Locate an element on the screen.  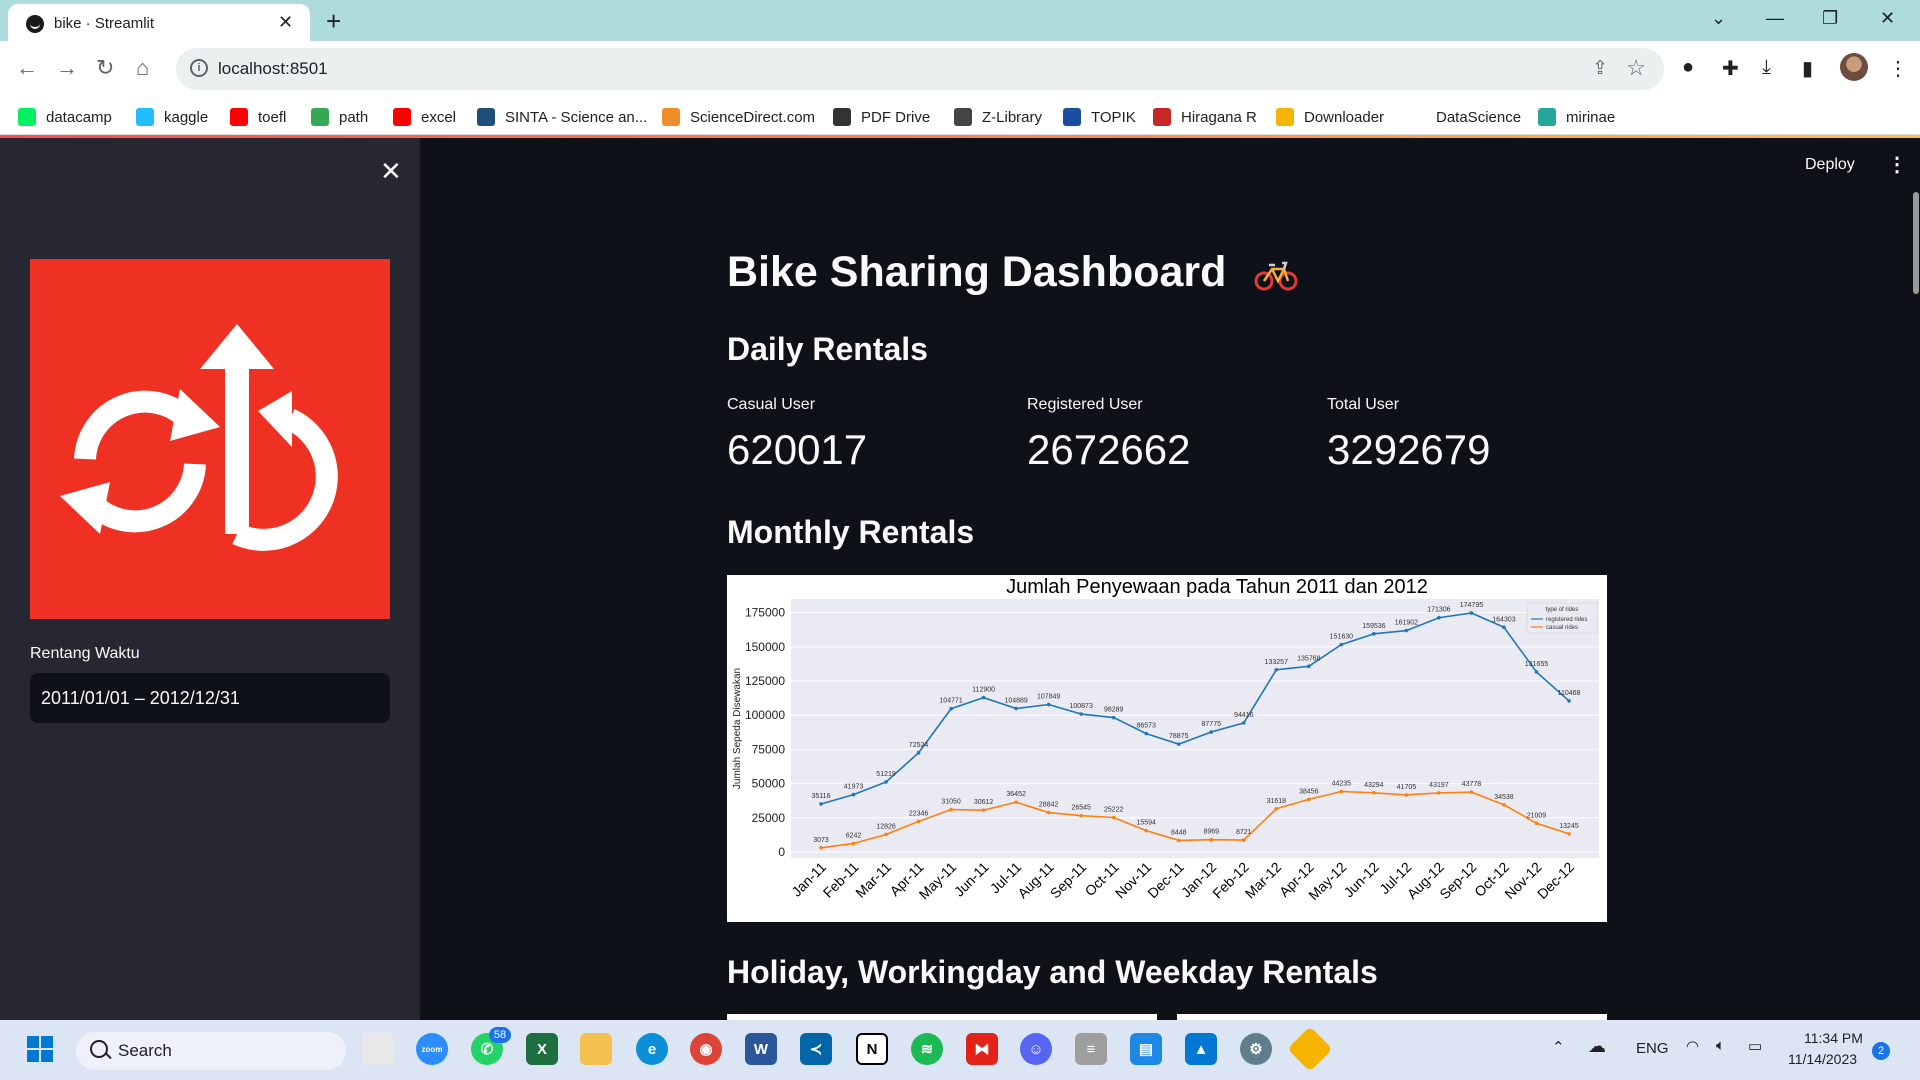
data-label: 25222 is located at coordinates (1114, 810).